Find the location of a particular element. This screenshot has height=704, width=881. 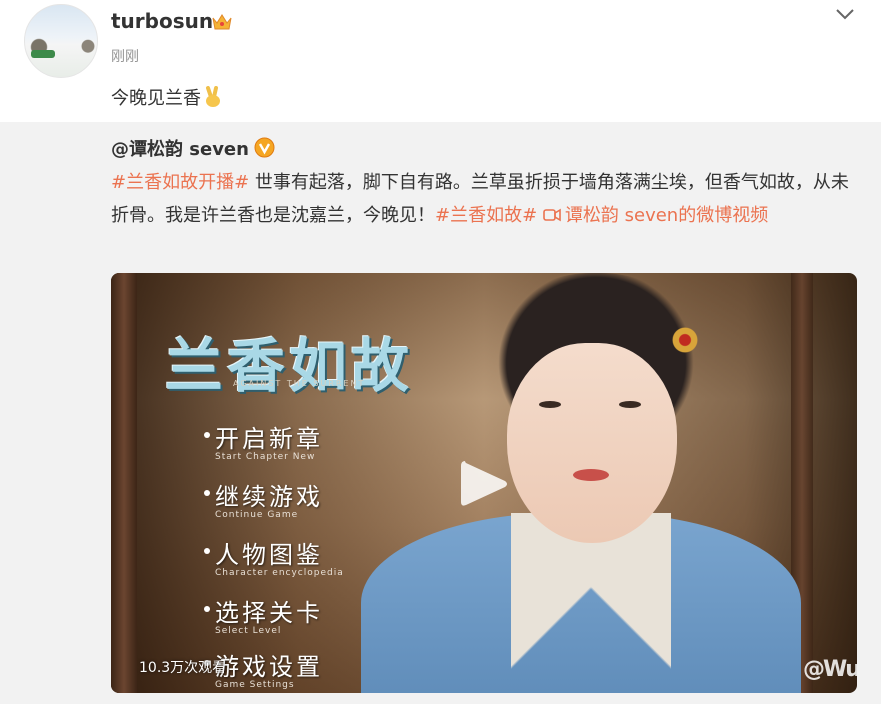

game-menu-sublabel: Start Chapter New is located at coordinates (265, 457).